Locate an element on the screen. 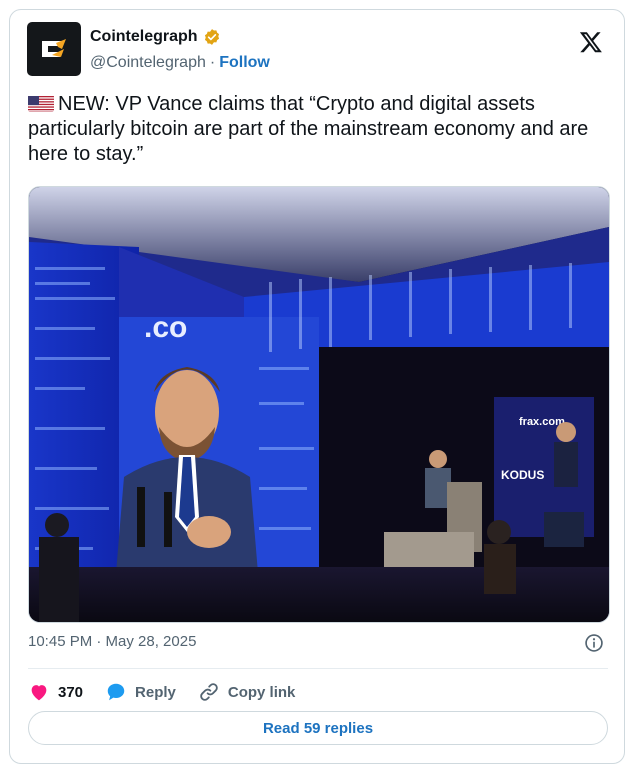  avatar is located at coordinates (54, 49).